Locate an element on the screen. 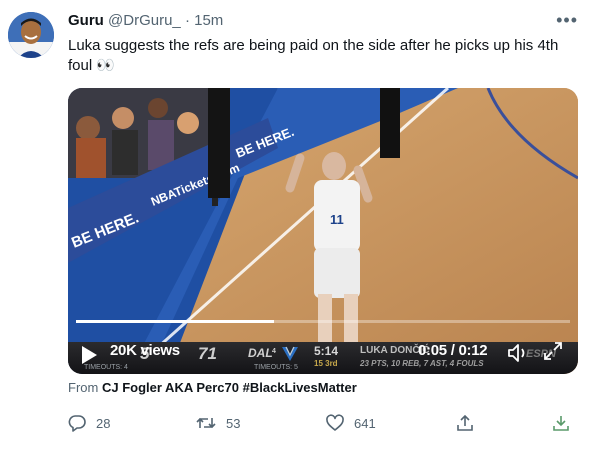  reply-button: 28 is located at coordinates (89, 423).